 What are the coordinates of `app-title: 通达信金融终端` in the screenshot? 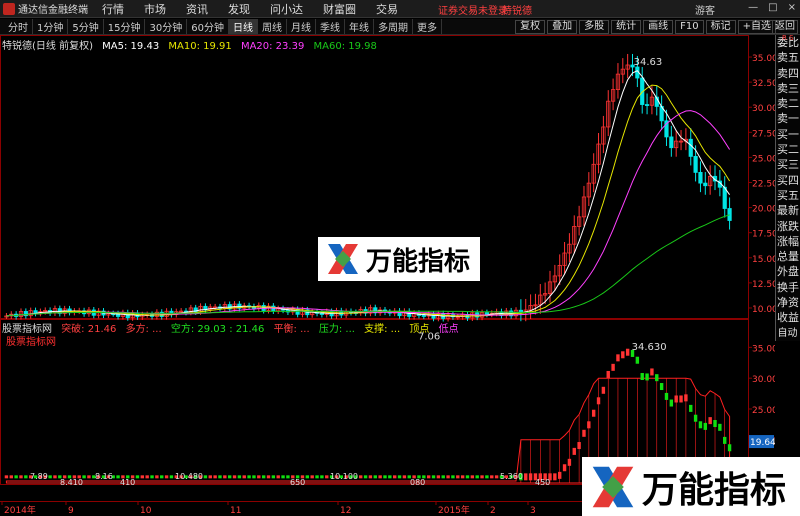 It's located at (53, 10).